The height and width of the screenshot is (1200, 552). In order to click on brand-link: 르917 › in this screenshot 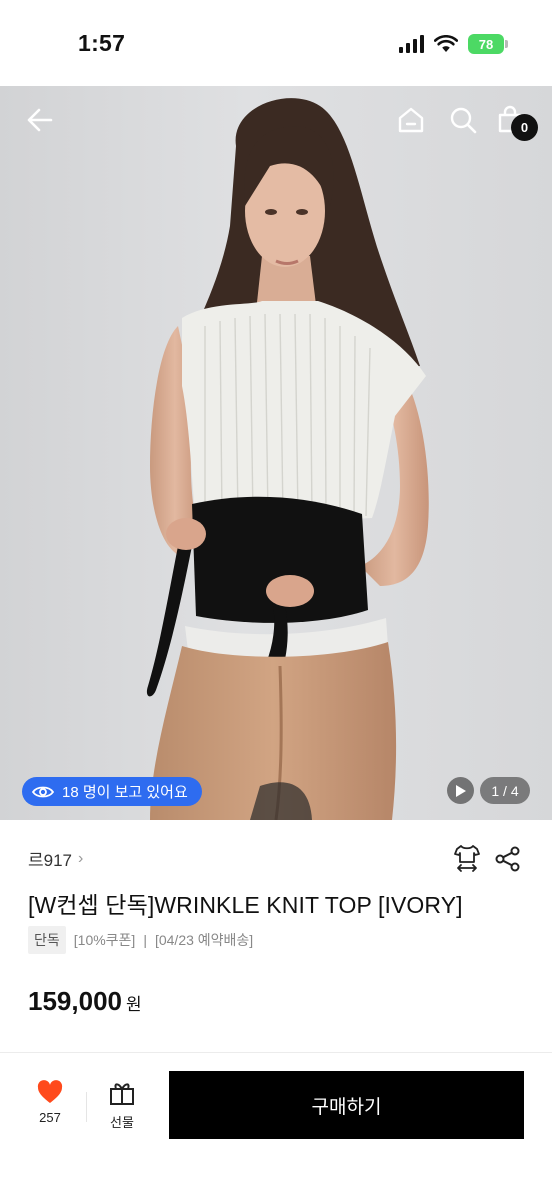, I will do `click(55, 858)`.